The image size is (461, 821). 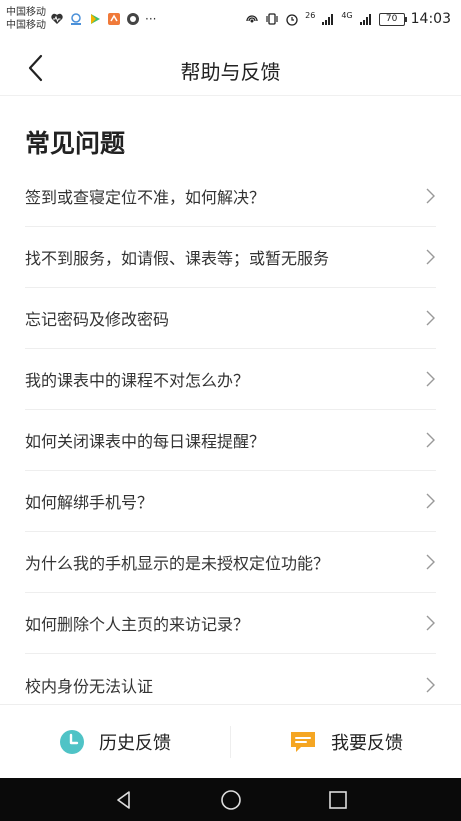 What do you see at coordinates (310, 15) in the screenshot?
I see `network-1-label: 26` at bounding box center [310, 15].